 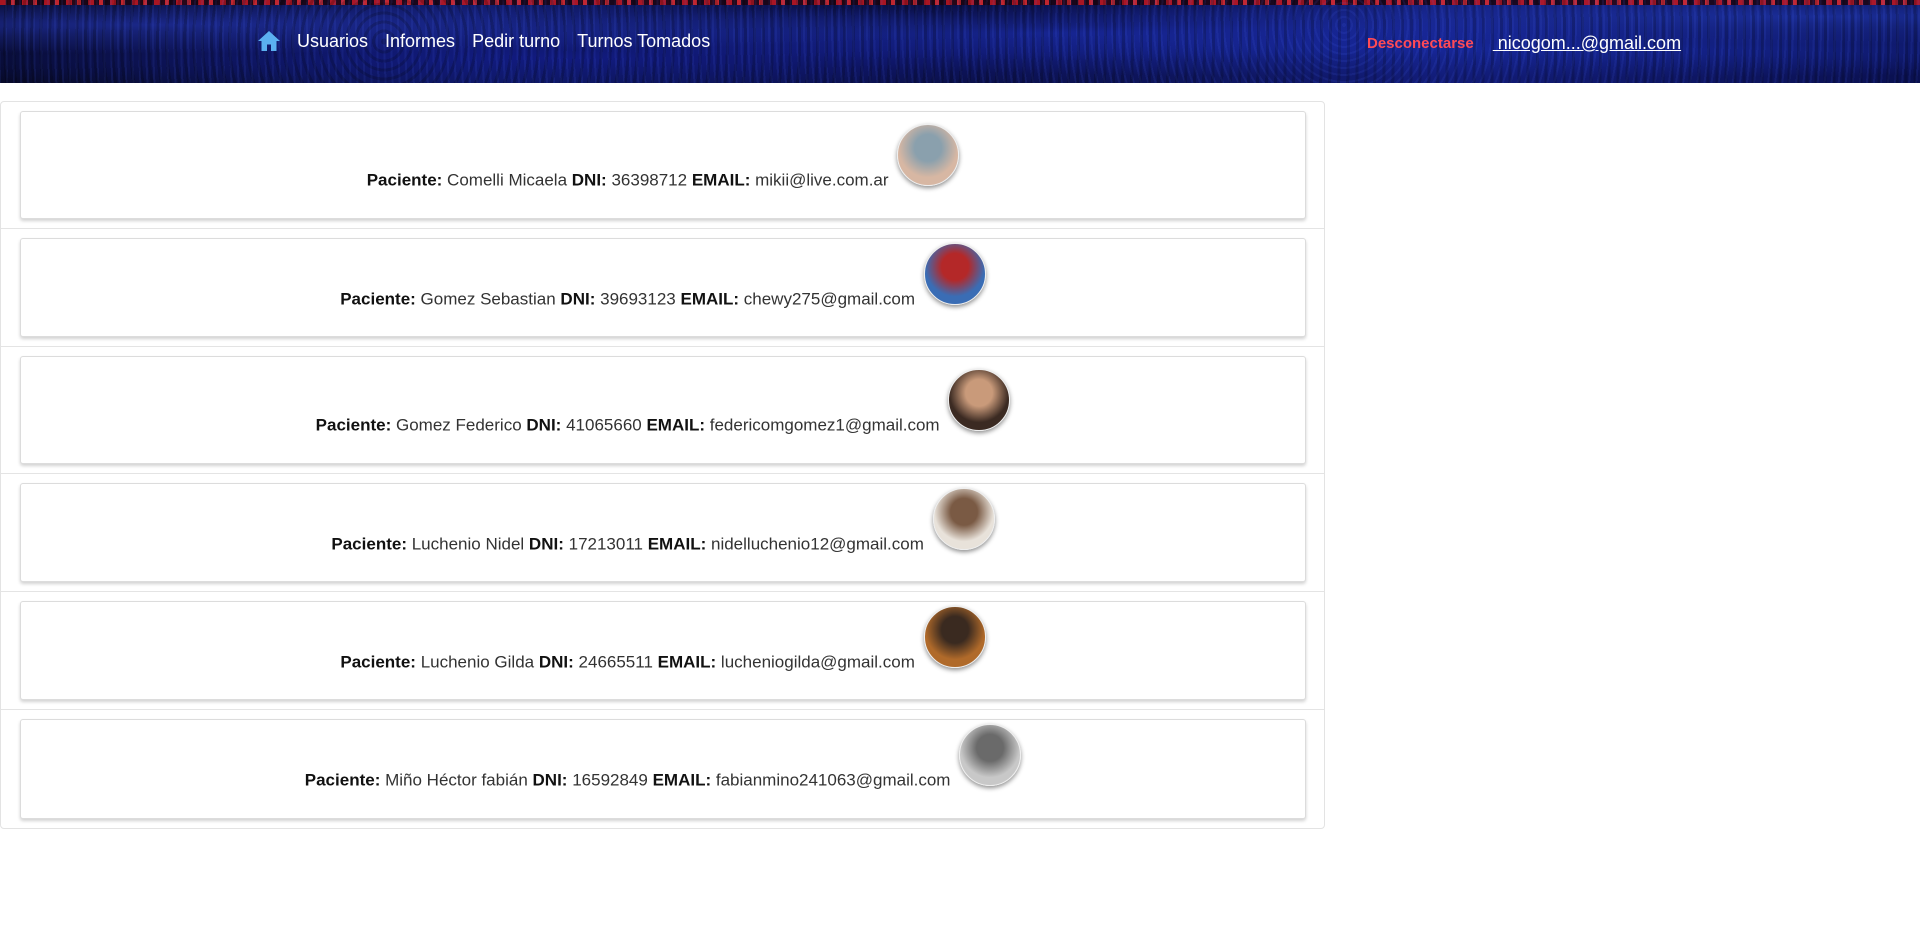 What do you see at coordinates (468, 544) in the screenshot?
I see `patient-name: Luchenio Nidel` at bounding box center [468, 544].